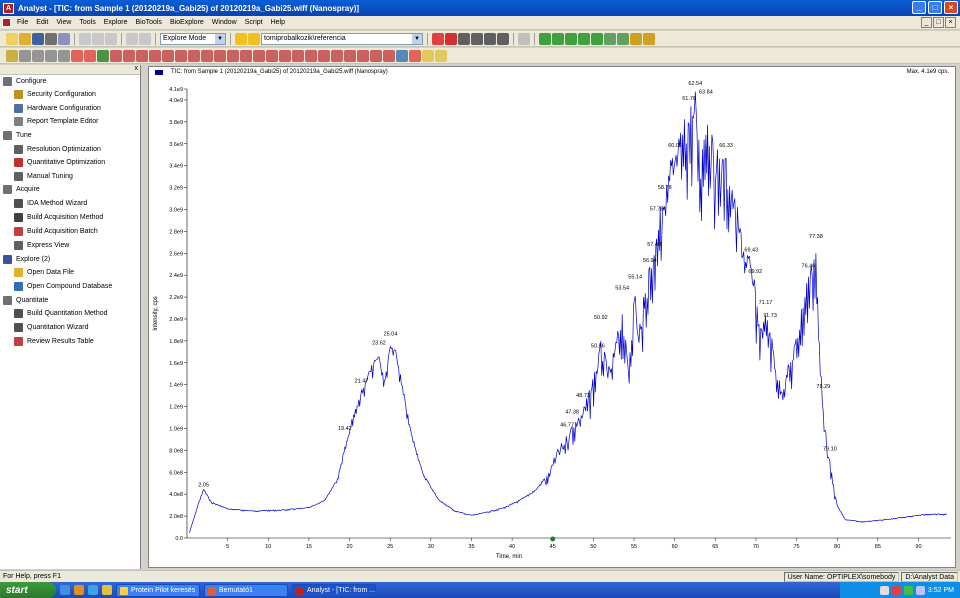 The width and height of the screenshot is (960, 598). I want to click on show-tic-icon, so click(103, 55).